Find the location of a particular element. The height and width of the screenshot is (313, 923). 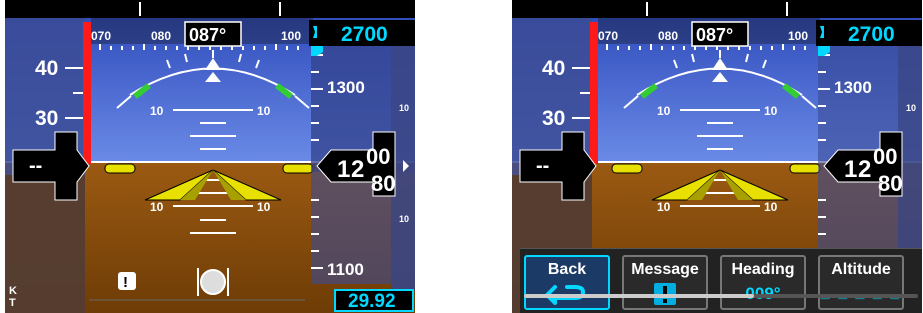

heading-label-100: 100 is located at coordinates (291, 36).